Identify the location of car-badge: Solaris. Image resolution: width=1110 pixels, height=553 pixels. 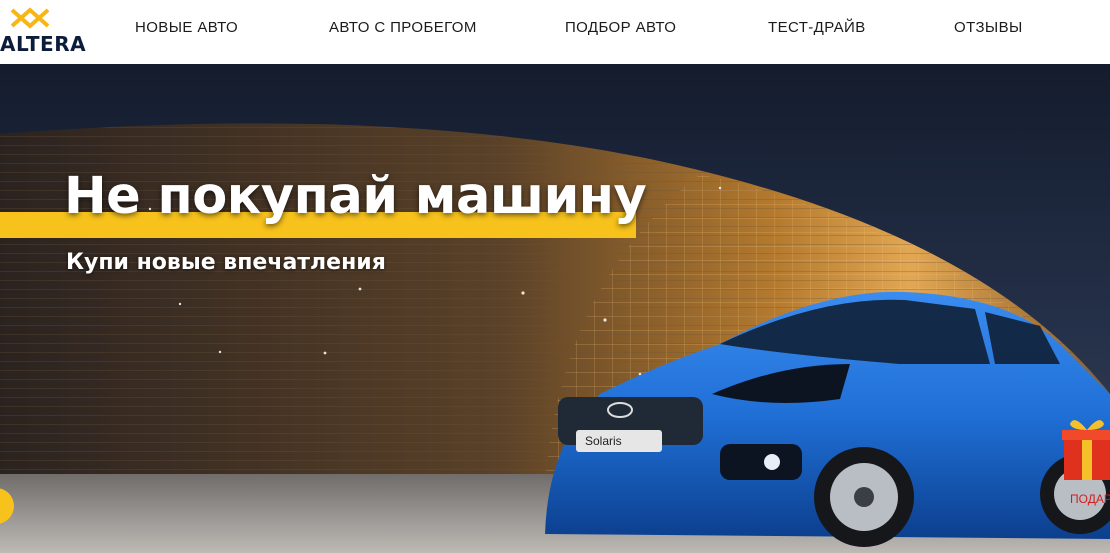
(603, 441).